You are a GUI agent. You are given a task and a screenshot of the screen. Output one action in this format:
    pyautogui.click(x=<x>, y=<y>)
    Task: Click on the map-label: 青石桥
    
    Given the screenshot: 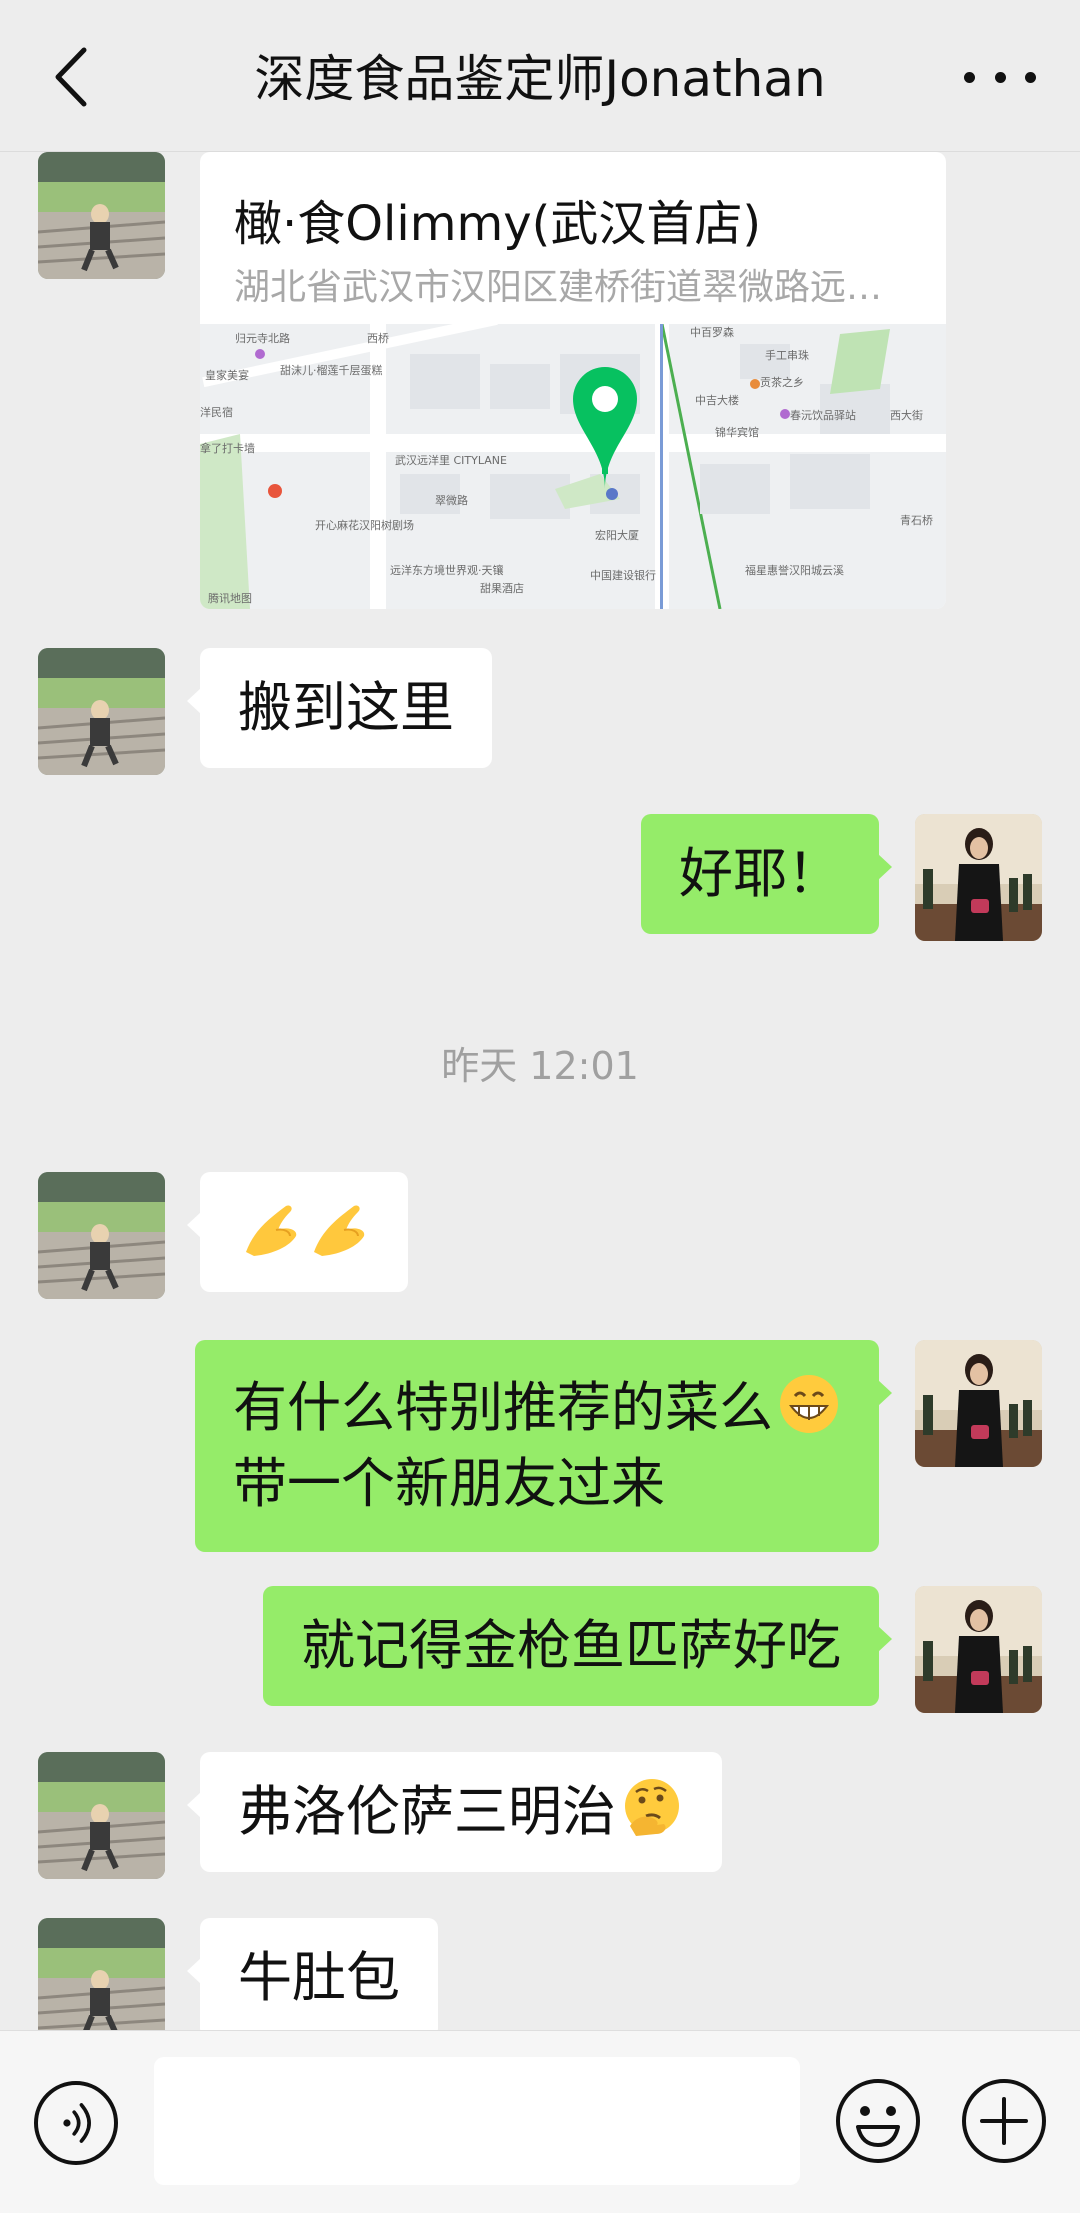 What is the action you would take?
    pyautogui.click(x=916, y=520)
    